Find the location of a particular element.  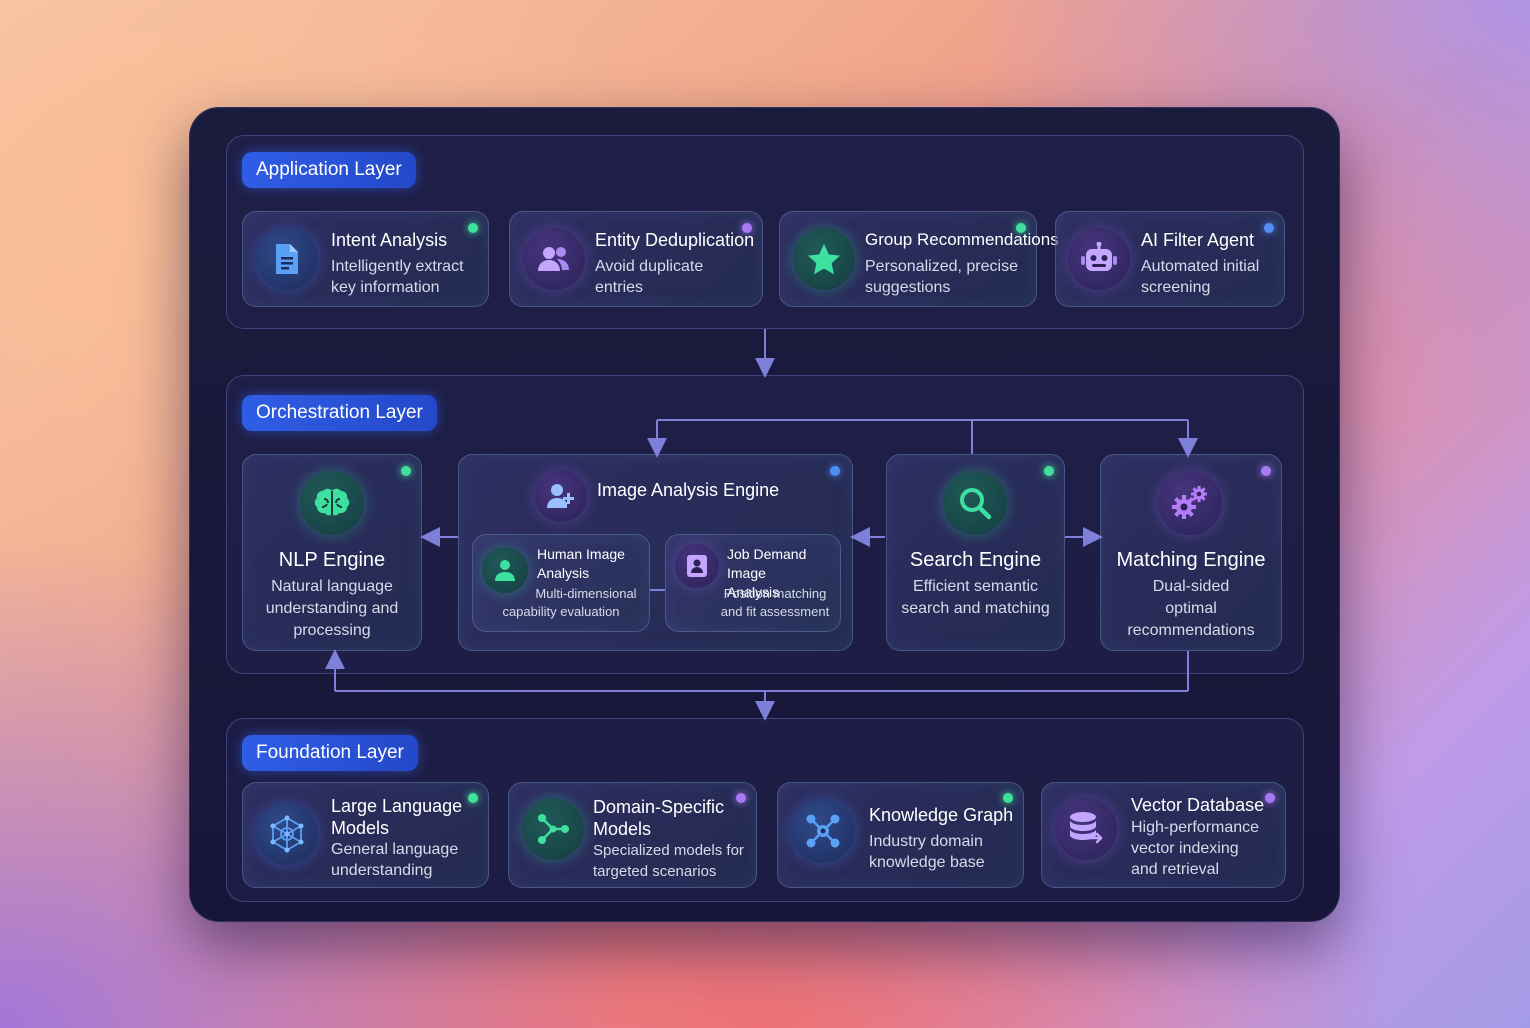

graph-icon is located at coordinates (823, 831).